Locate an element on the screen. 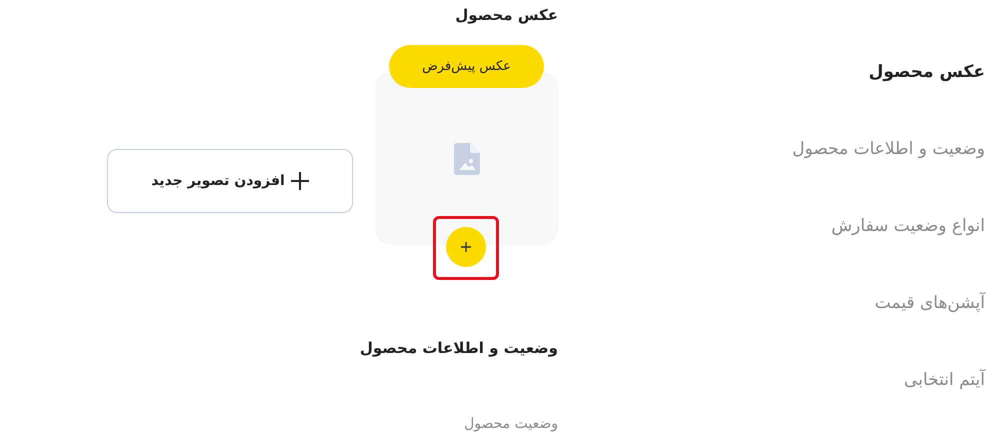  default-photo-badge: عکس پیش‌فرض is located at coordinates (466, 66).